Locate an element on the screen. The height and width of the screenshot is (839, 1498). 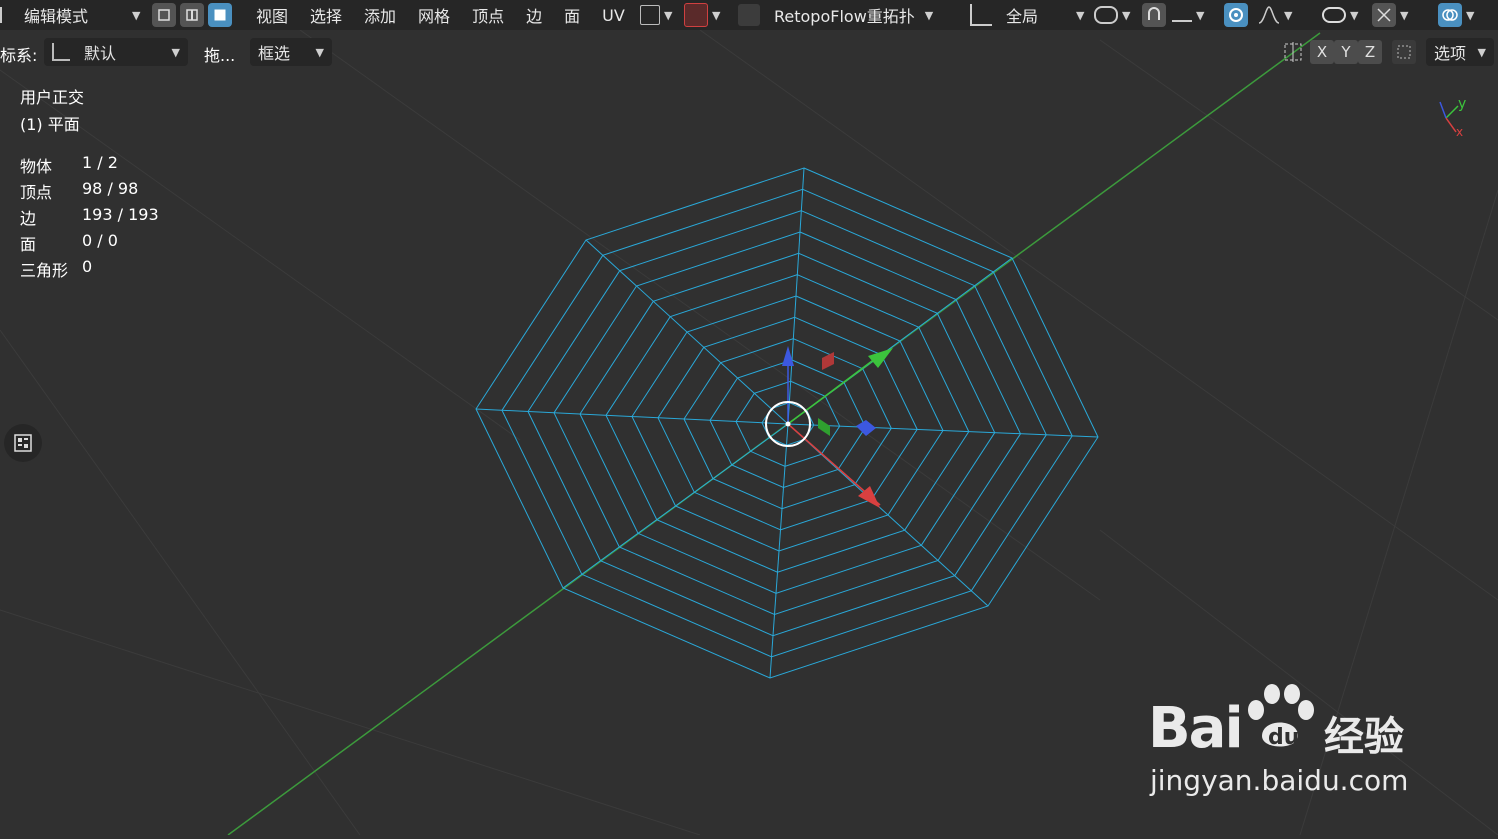
proportional-icon is located at coordinates (1236, 15).